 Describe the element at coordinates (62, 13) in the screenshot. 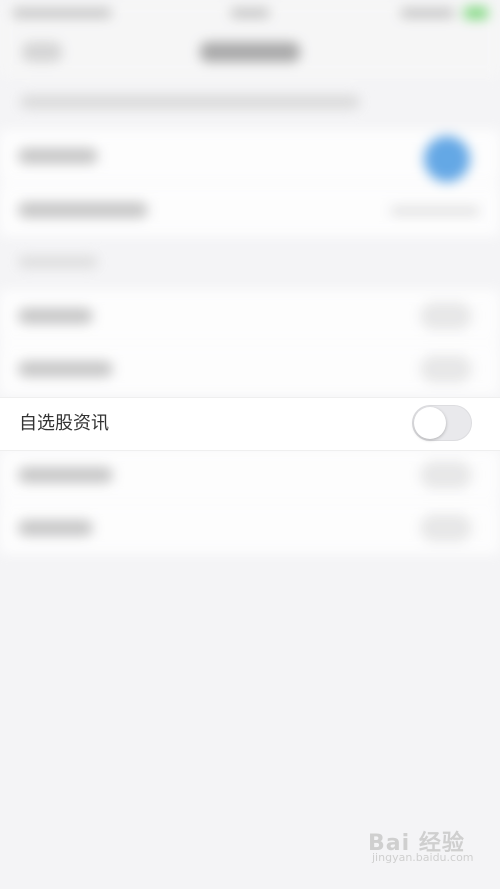

I see `carrier-indicator` at that location.